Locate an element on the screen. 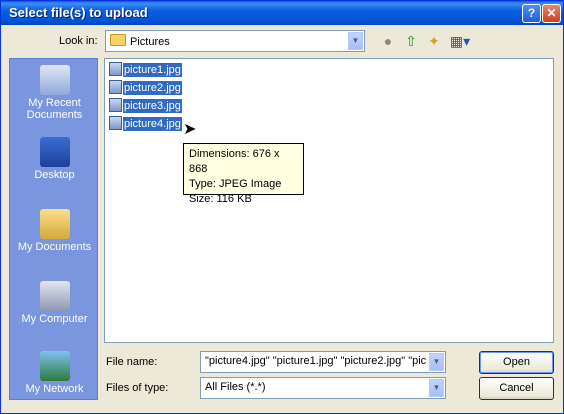 This screenshot has width=564, height=414. mouse-pointer-icon: ➤ is located at coordinates (190, 129).